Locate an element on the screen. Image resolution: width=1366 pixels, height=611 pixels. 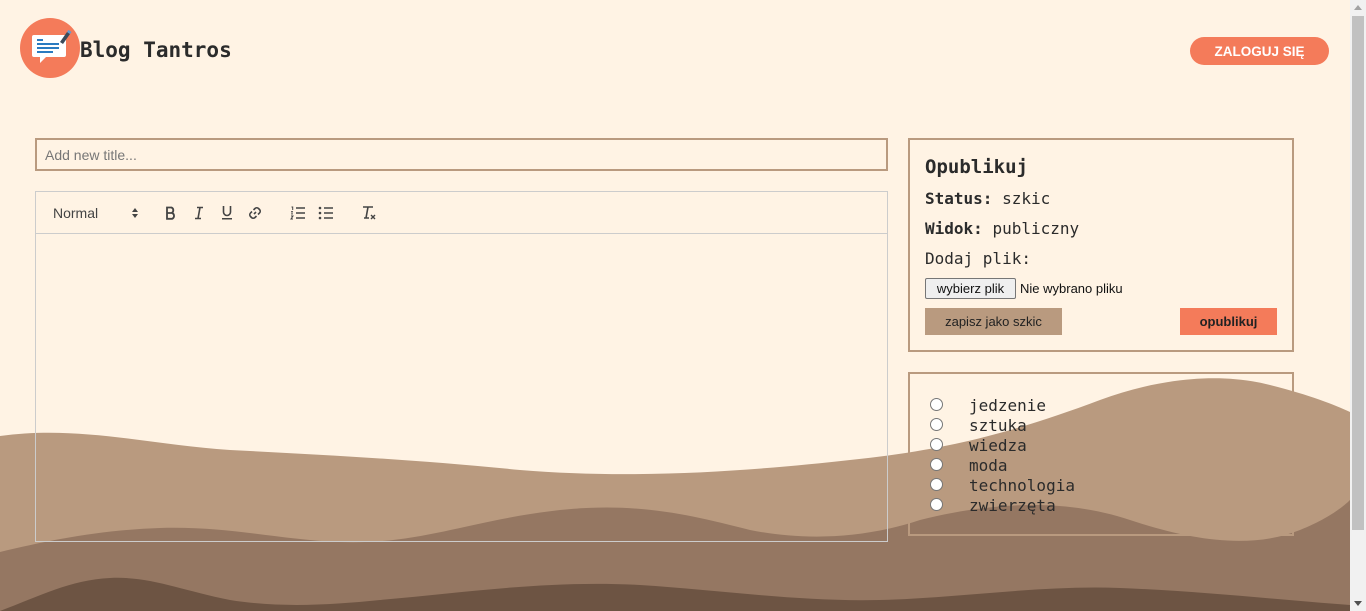
scroll-down-arrow-icon is located at coordinates (1358, 603).